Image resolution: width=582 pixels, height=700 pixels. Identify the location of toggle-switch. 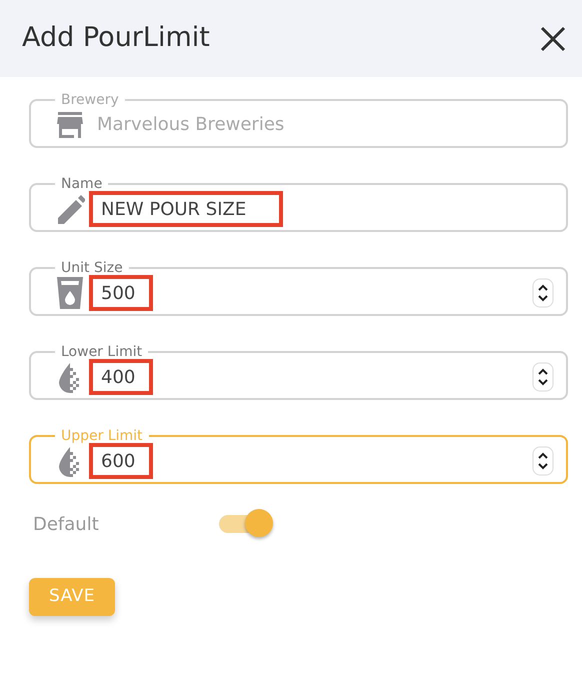
(246, 524).